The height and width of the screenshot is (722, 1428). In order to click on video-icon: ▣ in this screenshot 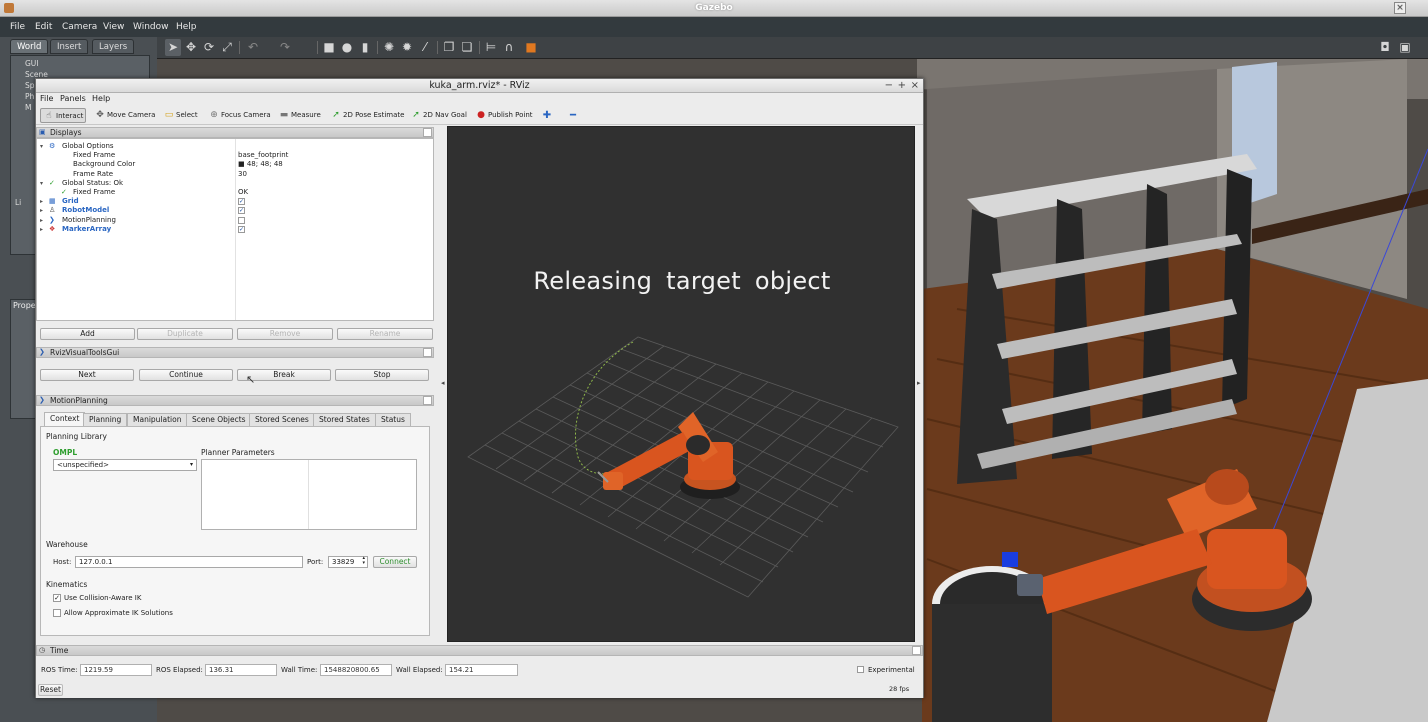, I will do `click(1405, 47)`.